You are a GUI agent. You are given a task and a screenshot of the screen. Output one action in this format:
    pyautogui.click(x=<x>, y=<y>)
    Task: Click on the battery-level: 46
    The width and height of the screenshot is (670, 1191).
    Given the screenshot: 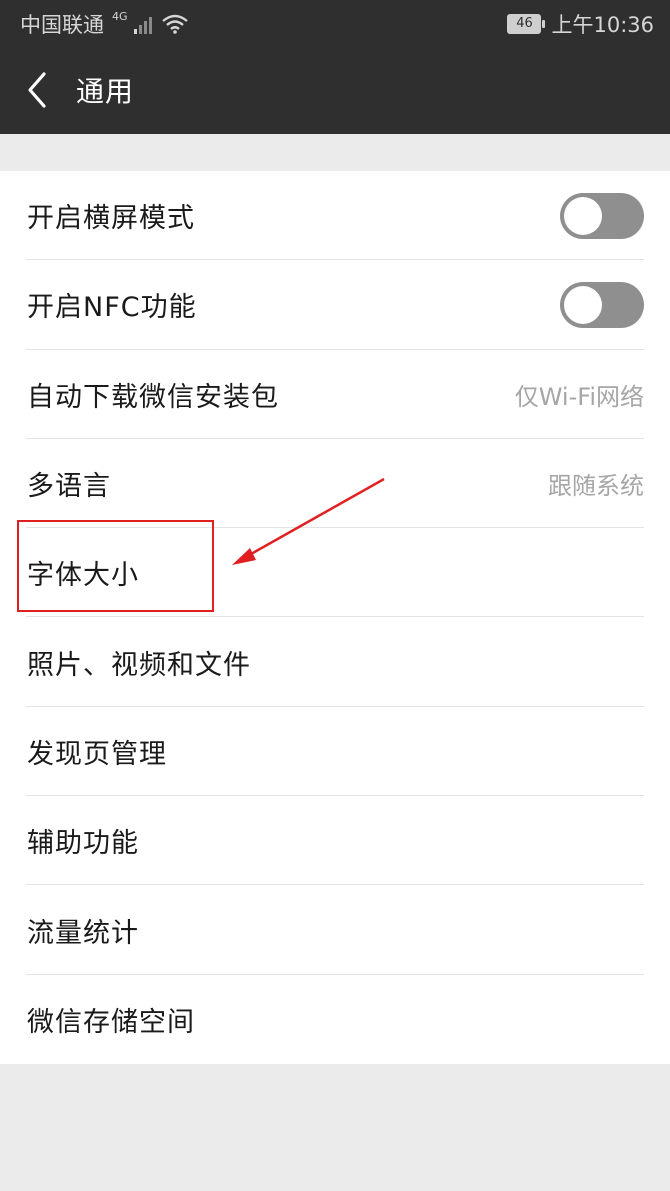 What is the action you would take?
    pyautogui.click(x=524, y=23)
    